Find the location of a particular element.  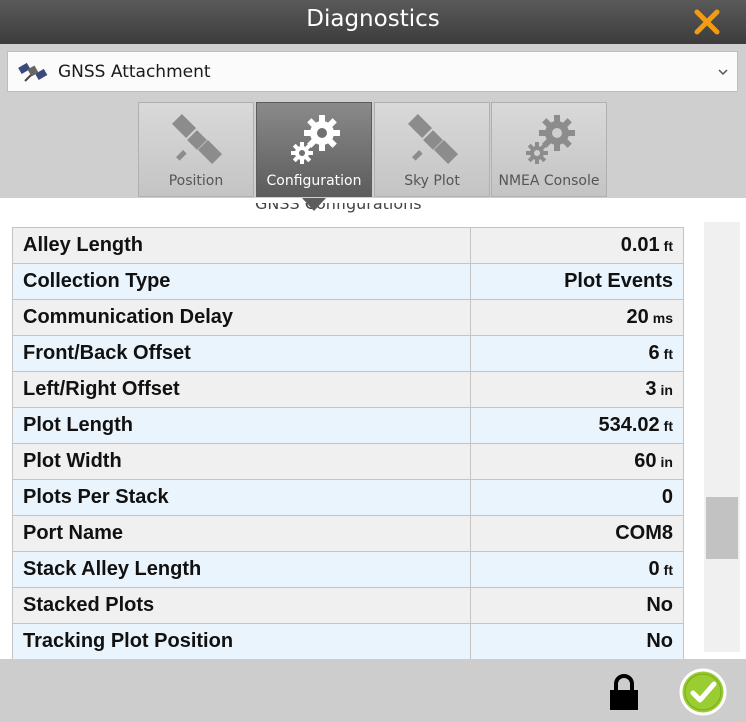

table-row: Stacked Plots No is located at coordinates (348, 605).